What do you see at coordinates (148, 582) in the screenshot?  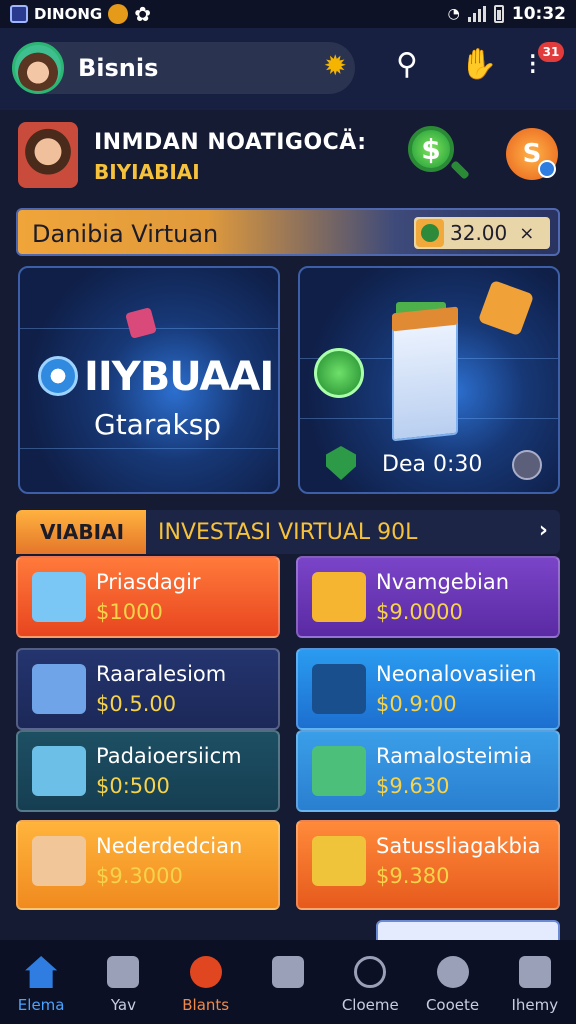 I see `investment-label: Priasdagir` at bounding box center [148, 582].